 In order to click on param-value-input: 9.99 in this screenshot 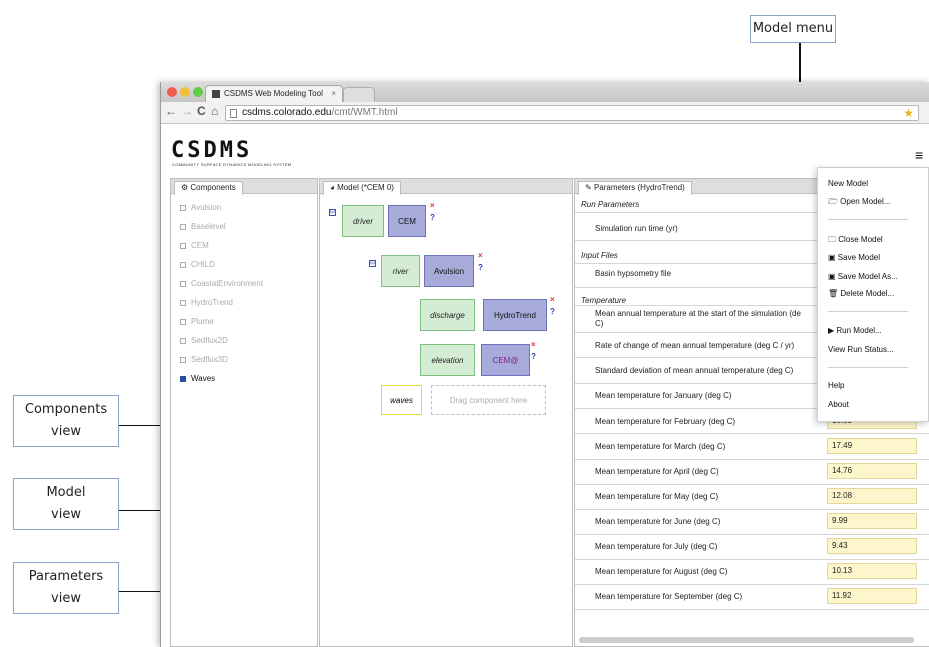, I will do `click(872, 521)`.